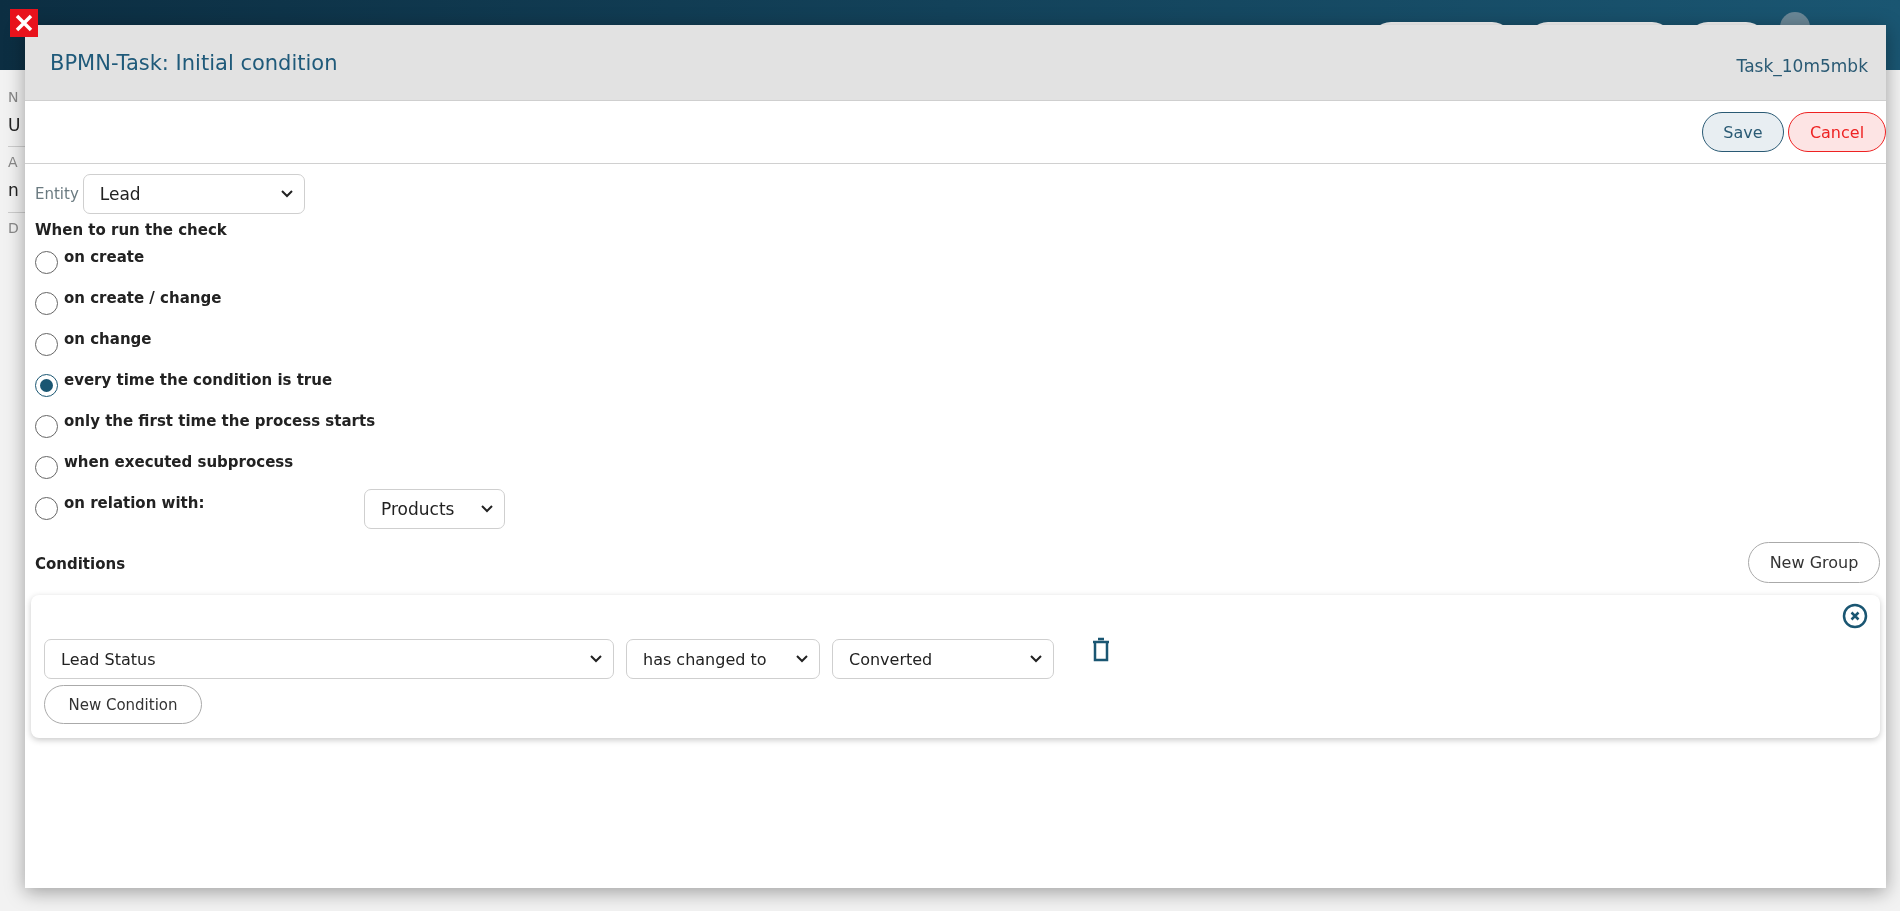  What do you see at coordinates (193, 194) in the screenshot?
I see `dropdown: Lead` at bounding box center [193, 194].